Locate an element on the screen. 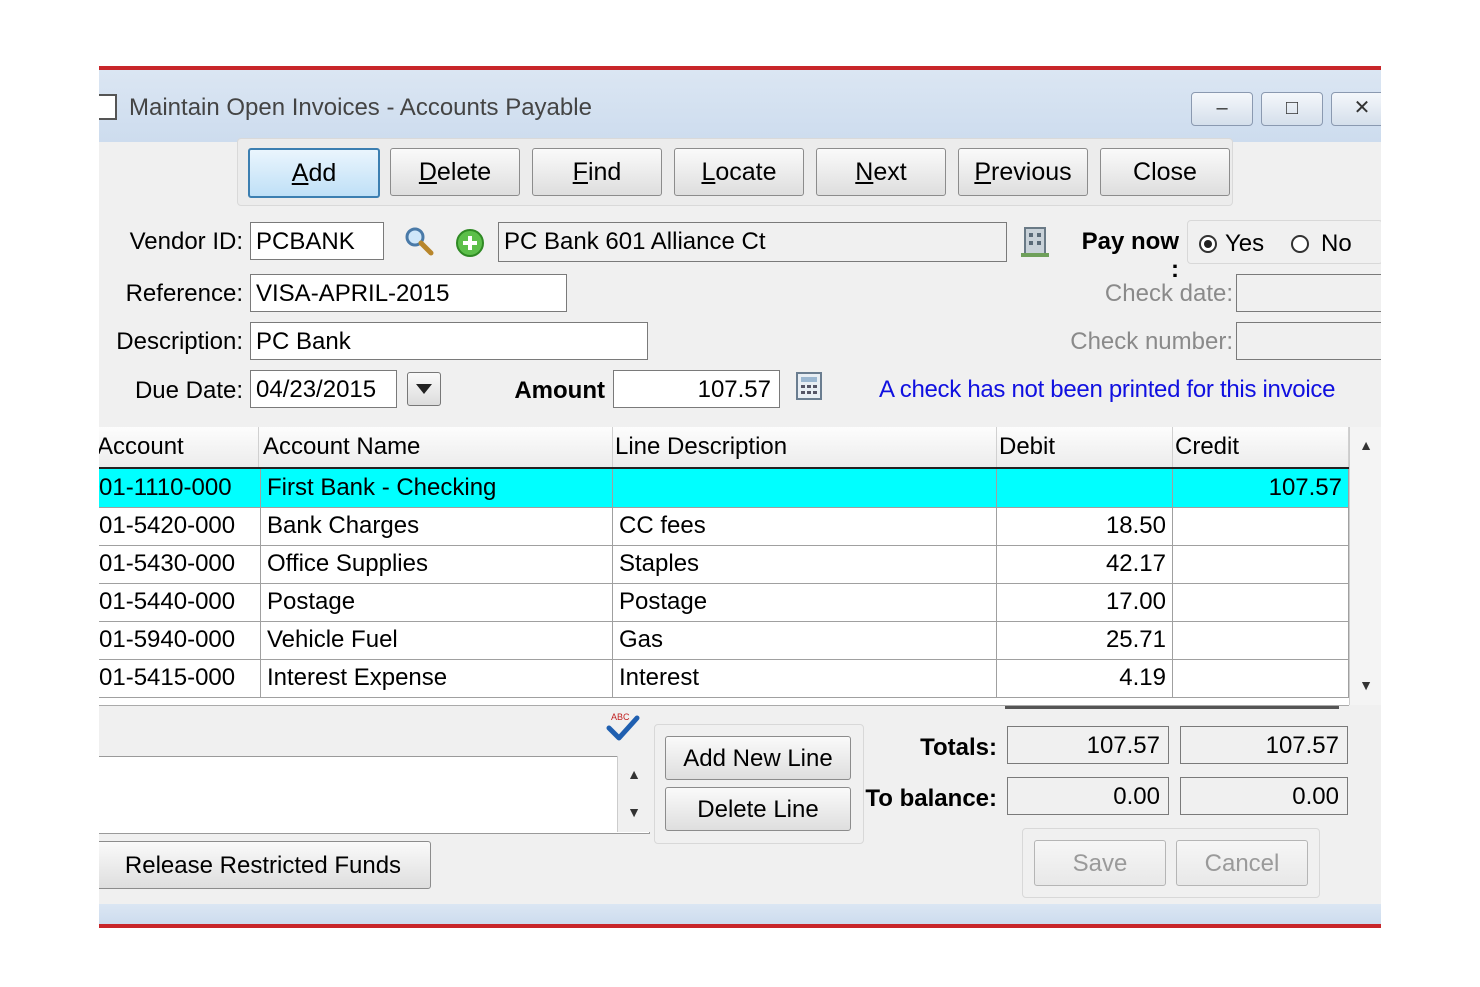 This screenshot has width=1480, height=987. cell-account: 01-5430-000 is located at coordinates (180, 564).